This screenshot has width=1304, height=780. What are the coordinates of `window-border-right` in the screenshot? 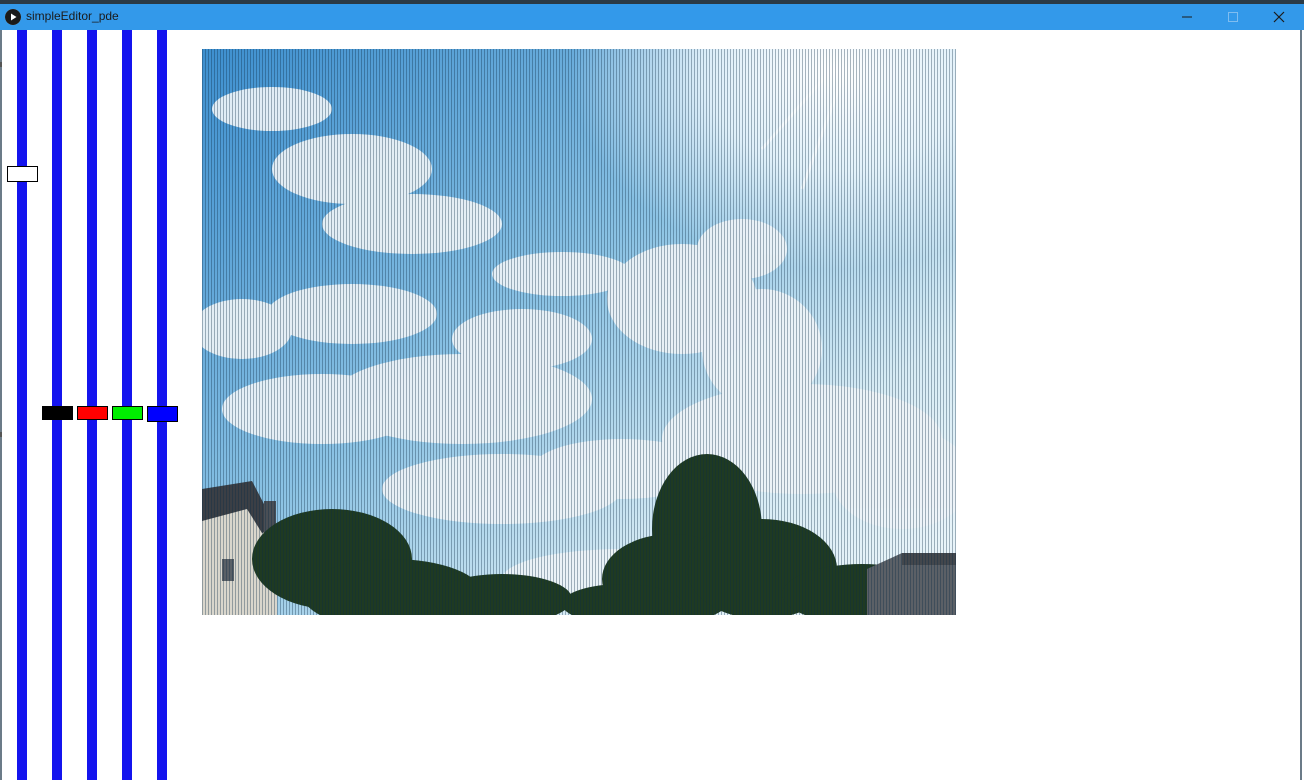 It's located at (1301, 405).